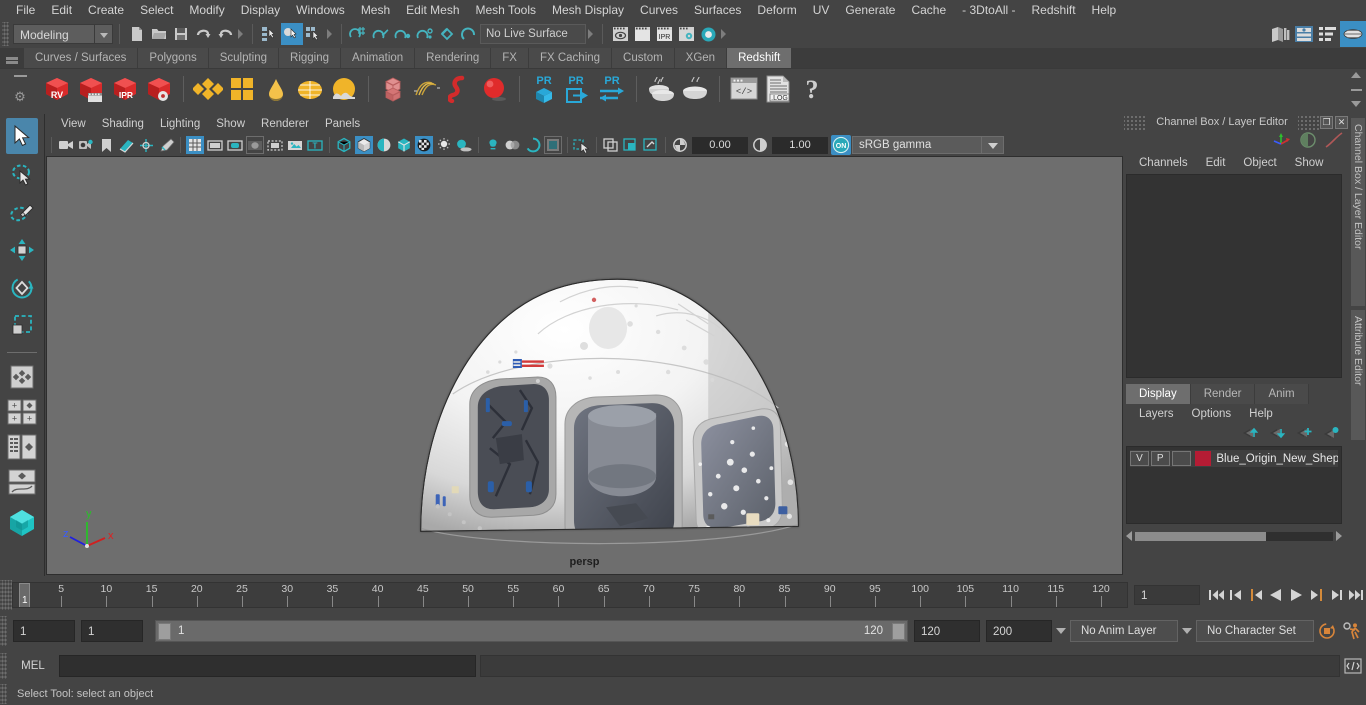 The width and height of the screenshot is (1366, 705). Describe the element at coordinates (1331, 434) in the screenshot. I see `new-layer-from-selected-icon` at that location.